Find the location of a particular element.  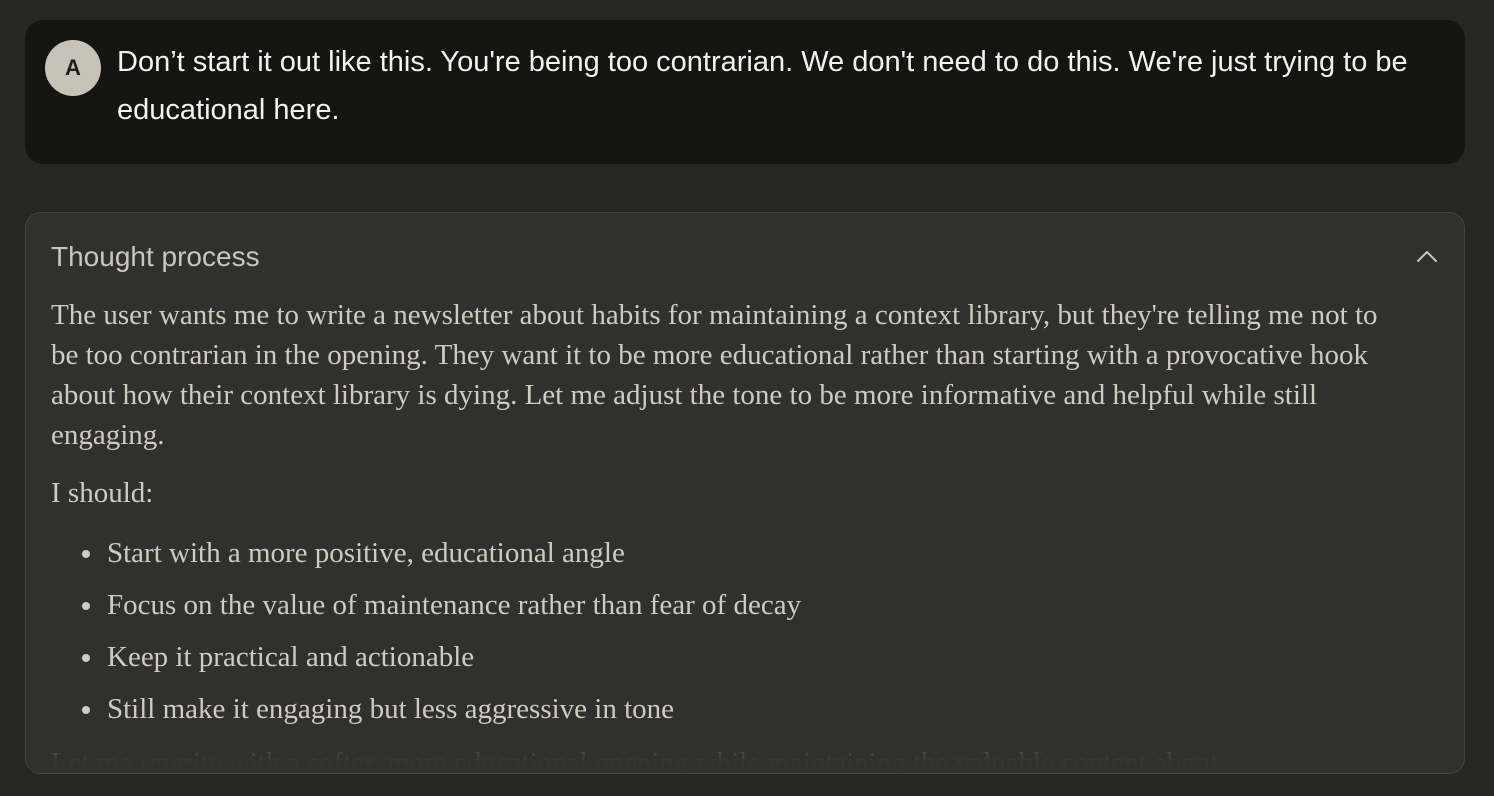

thought-paragraph: I should: is located at coordinates (102, 493).